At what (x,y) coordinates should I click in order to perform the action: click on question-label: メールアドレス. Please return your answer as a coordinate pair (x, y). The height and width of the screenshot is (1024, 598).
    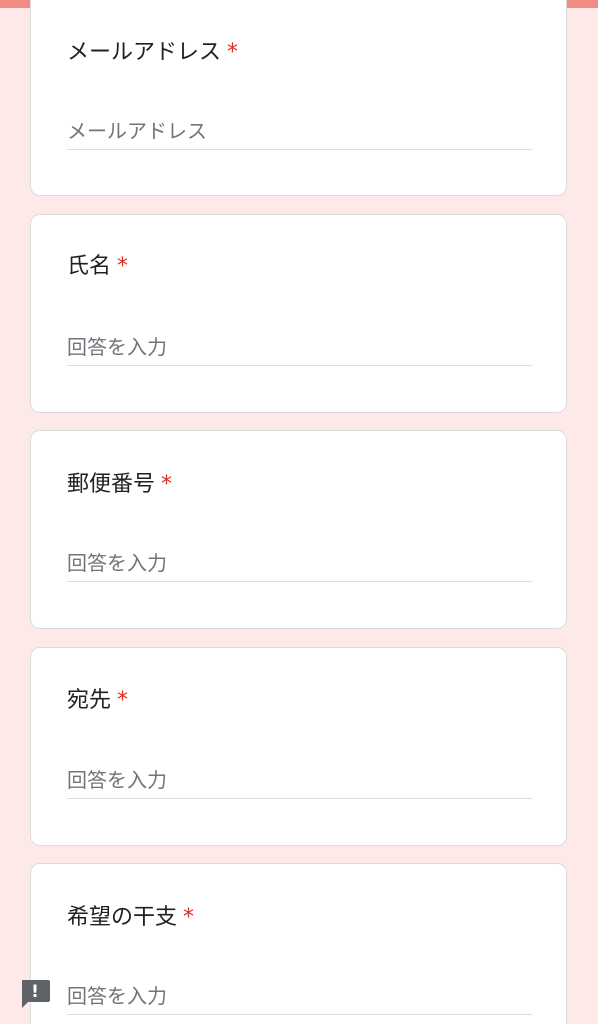
    Looking at the image, I should click on (144, 52).